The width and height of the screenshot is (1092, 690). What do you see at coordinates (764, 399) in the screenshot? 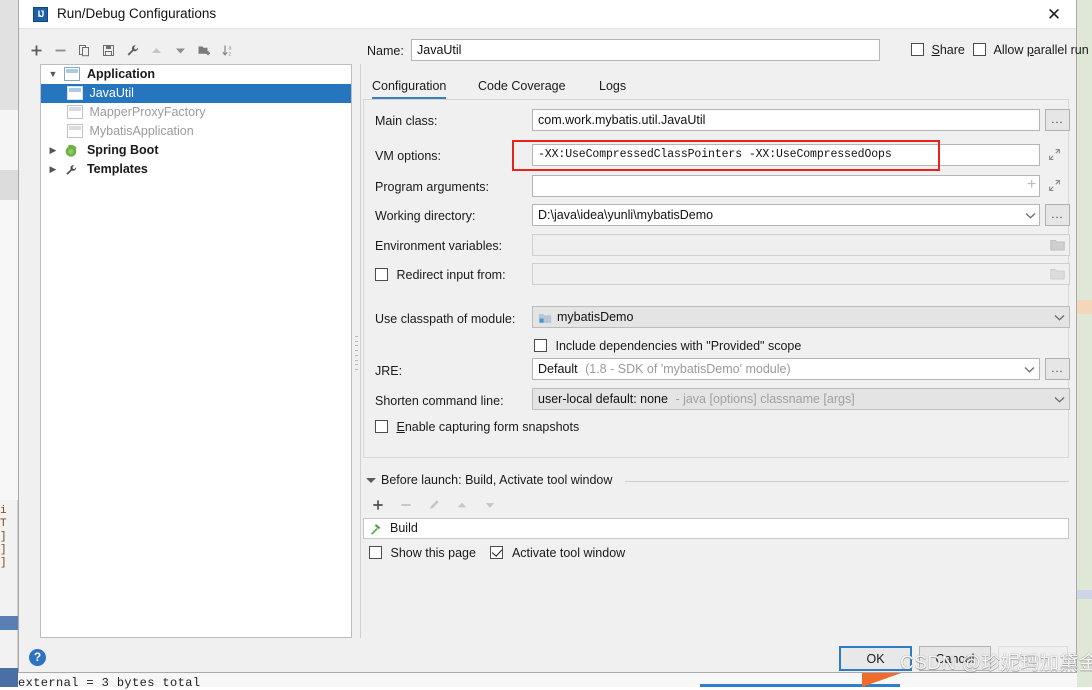
I see `shorten-command-line-hint: - java [options] classname [args]` at bounding box center [764, 399].